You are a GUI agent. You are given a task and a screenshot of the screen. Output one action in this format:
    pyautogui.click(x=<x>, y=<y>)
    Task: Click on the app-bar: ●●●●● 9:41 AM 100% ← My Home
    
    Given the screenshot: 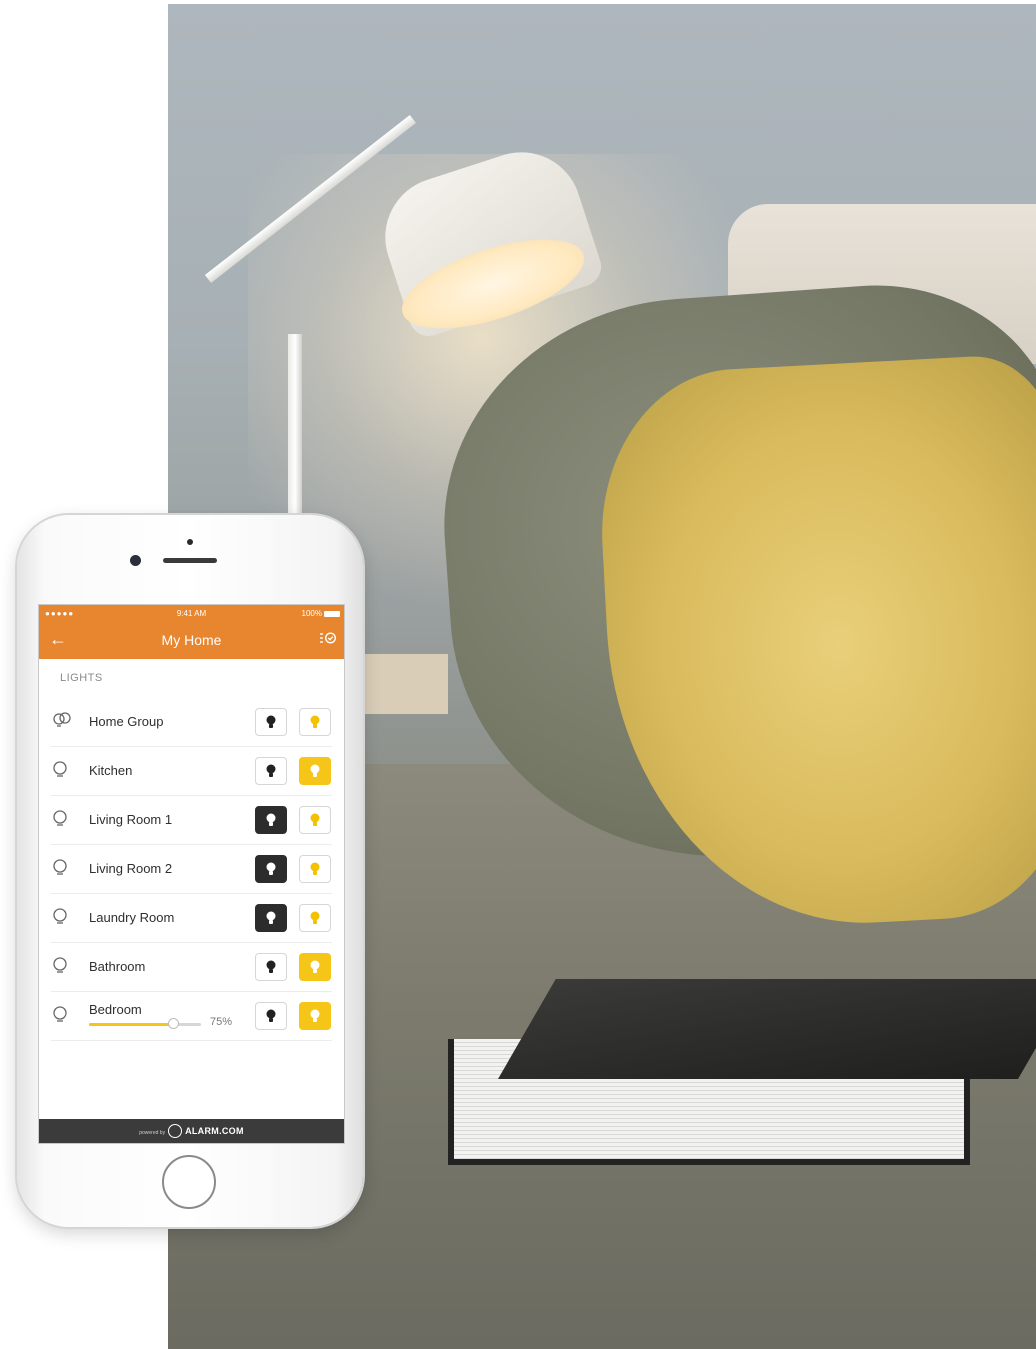 What is the action you would take?
    pyautogui.click(x=191, y=632)
    